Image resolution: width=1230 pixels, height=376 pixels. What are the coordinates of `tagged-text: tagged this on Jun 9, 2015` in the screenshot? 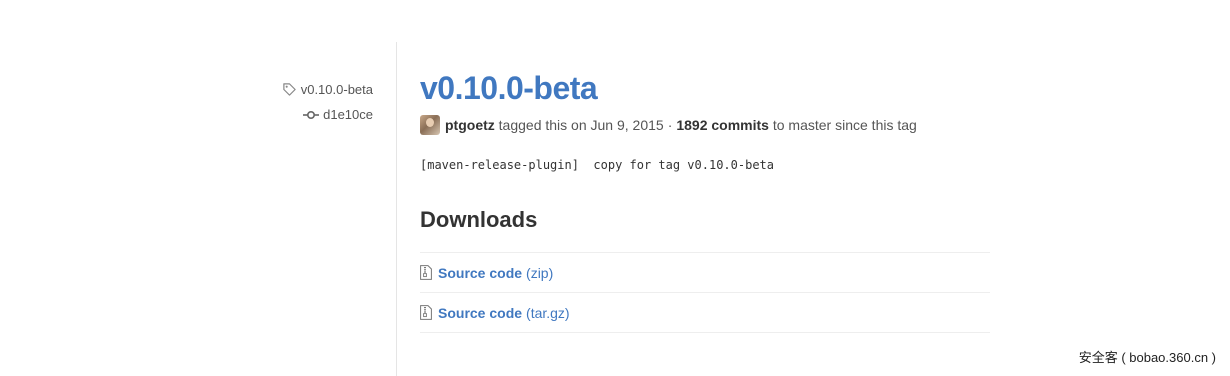 It's located at (581, 125).